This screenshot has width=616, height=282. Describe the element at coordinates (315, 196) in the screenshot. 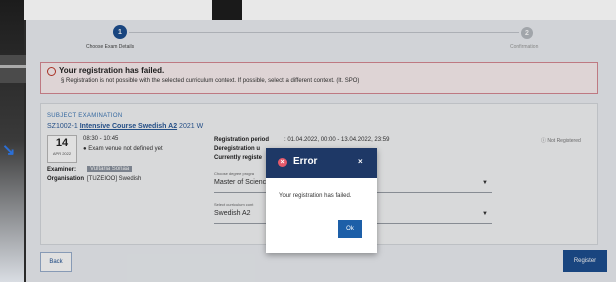

I see `dialog-message: Your registration has failed.` at that location.